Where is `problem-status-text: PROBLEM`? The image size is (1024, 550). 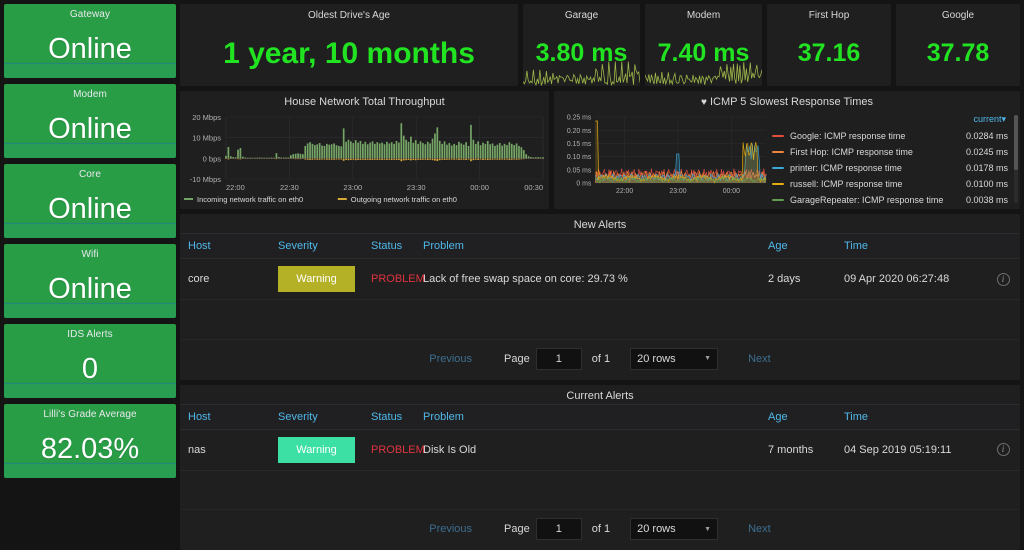
problem-status-text: PROBLEM is located at coordinates (398, 279).